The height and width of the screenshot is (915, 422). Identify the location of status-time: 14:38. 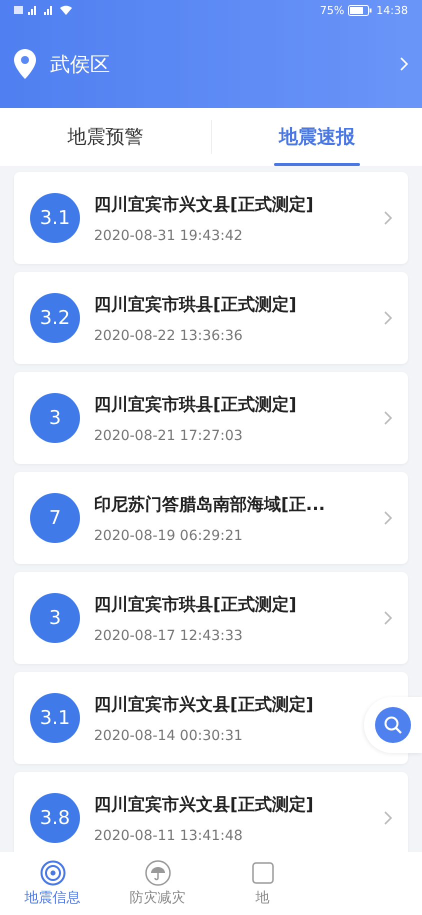
(392, 10).